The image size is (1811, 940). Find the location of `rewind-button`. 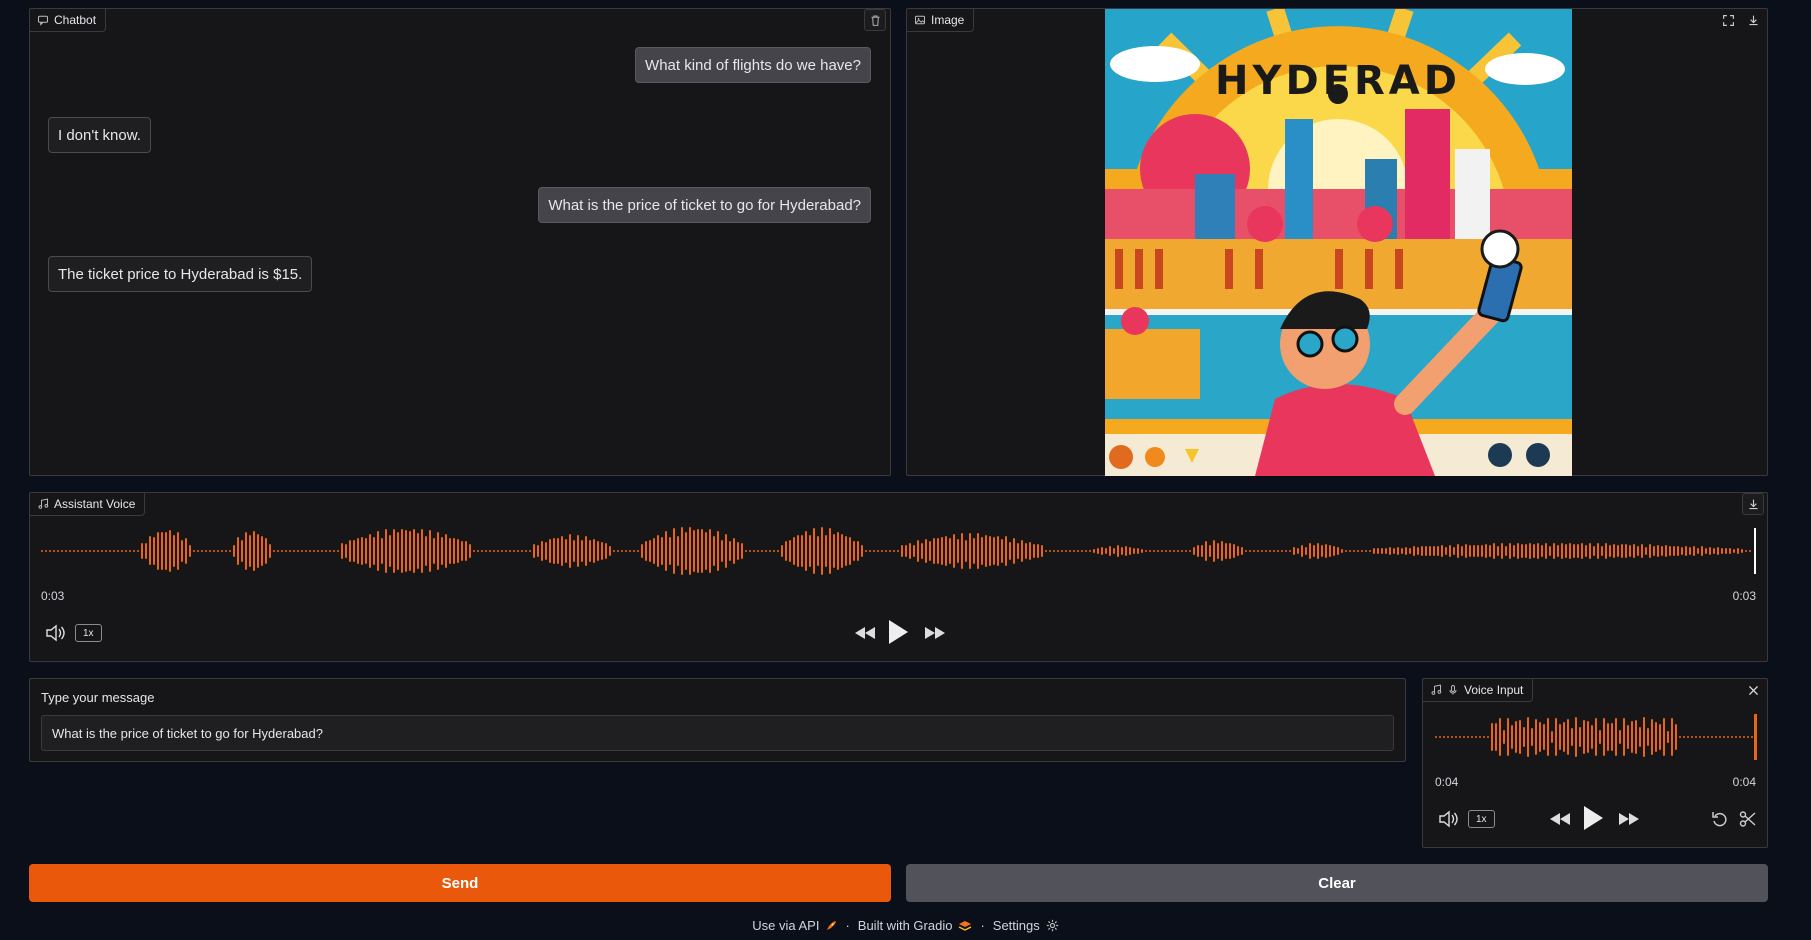

rewind-button is located at coordinates (865, 633).